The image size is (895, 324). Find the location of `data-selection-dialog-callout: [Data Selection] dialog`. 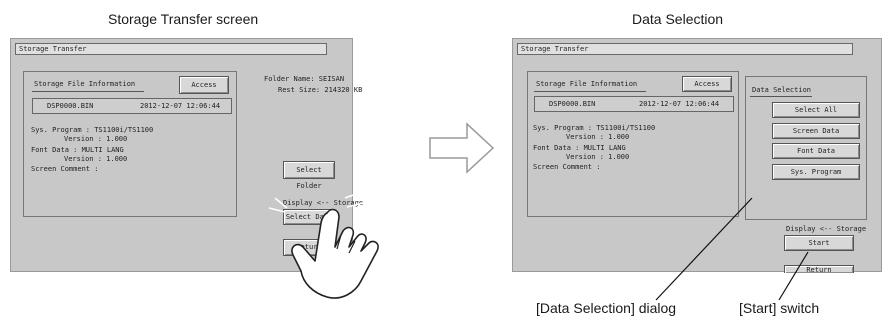

data-selection-dialog-callout: [Data Selection] dialog is located at coordinates (606, 308).